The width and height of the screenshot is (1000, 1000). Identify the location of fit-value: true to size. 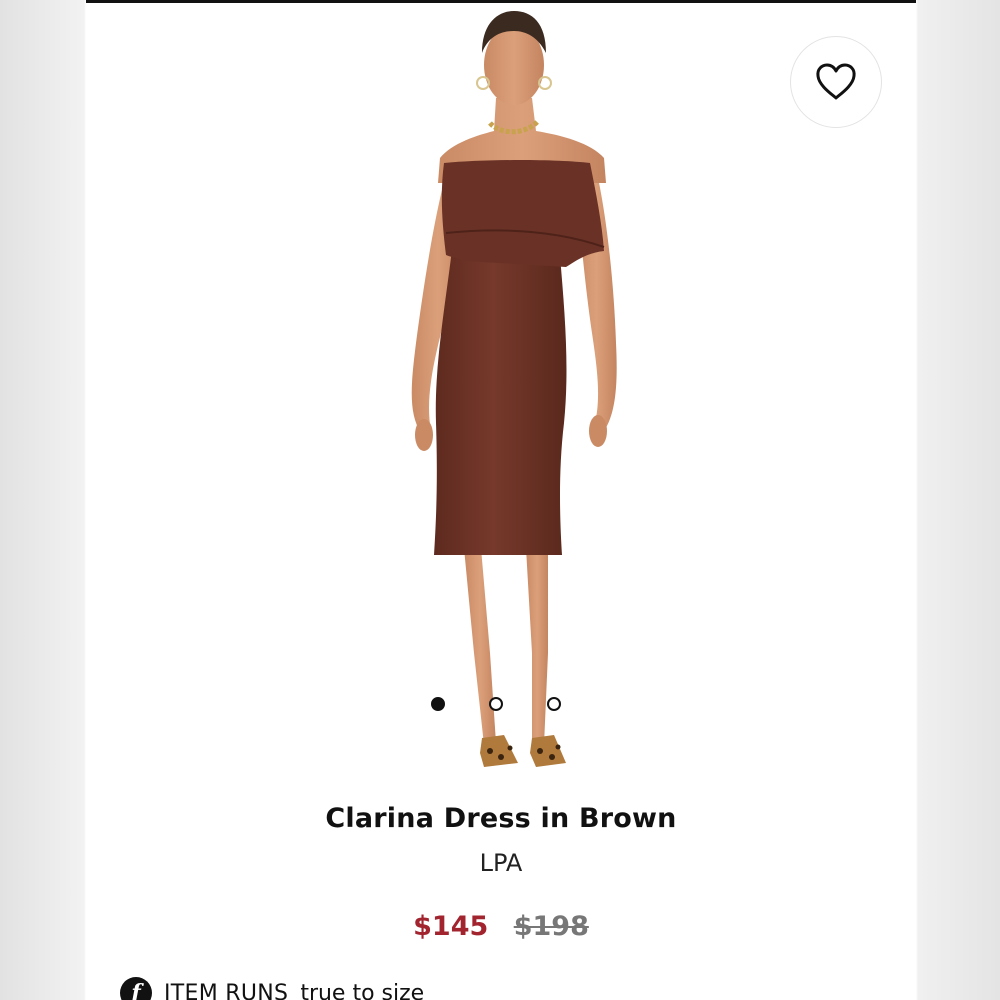
(362, 990).